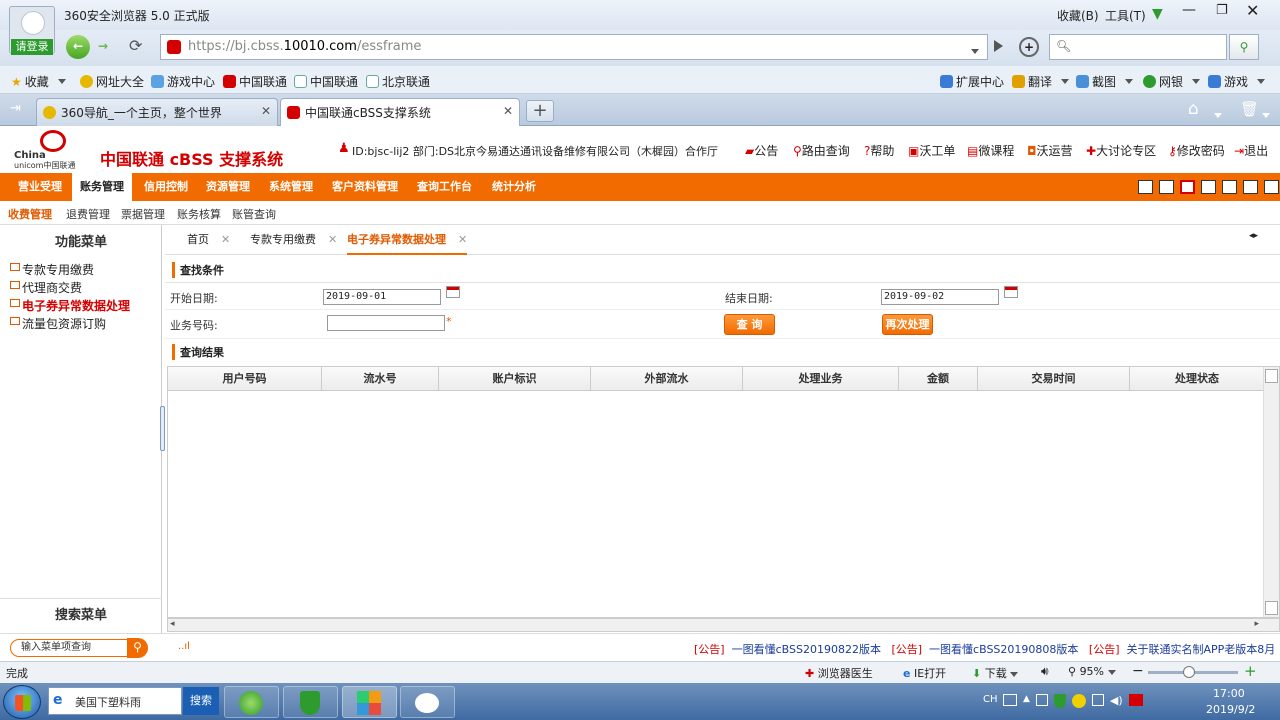  What do you see at coordinates (1045, 671) in the screenshot?
I see `volume-icon: 🔊︎` at bounding box center [1045, 671].